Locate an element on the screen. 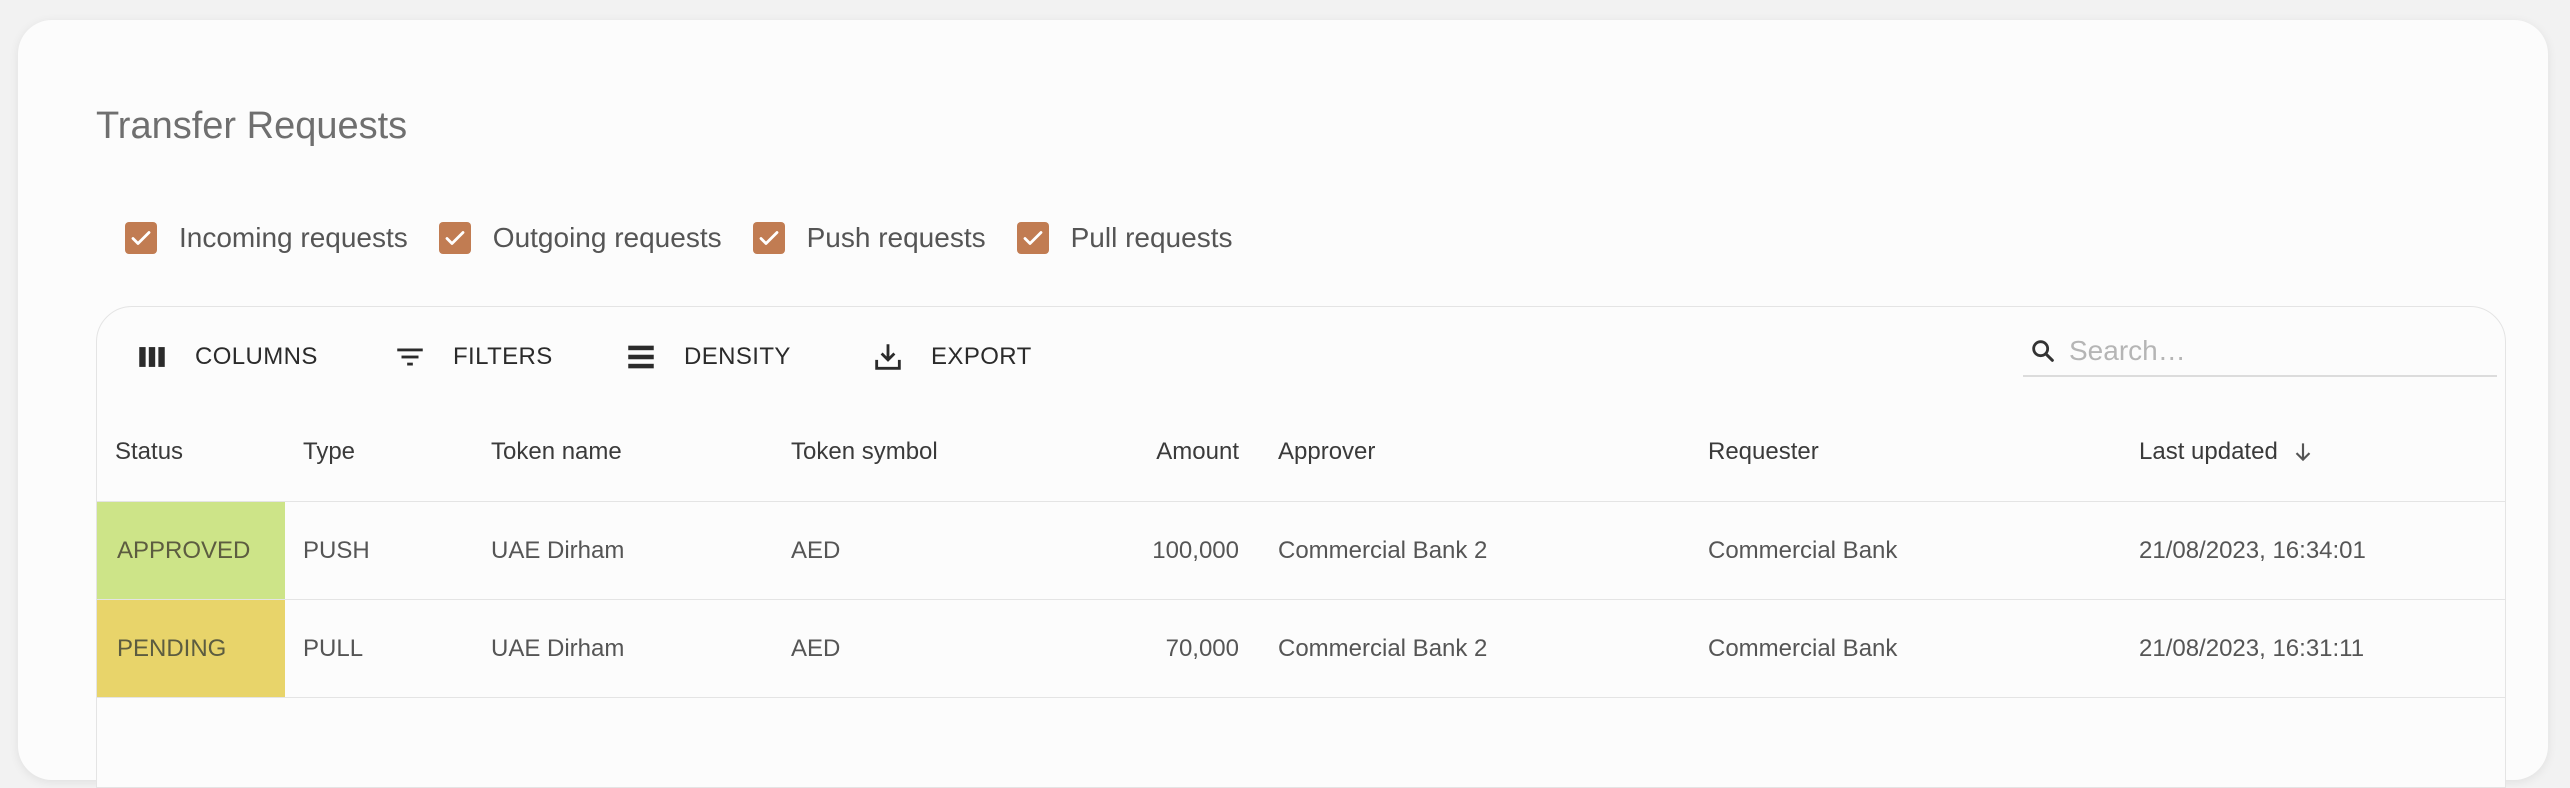  column-header-type: Type is located at coordinates (329, 452).